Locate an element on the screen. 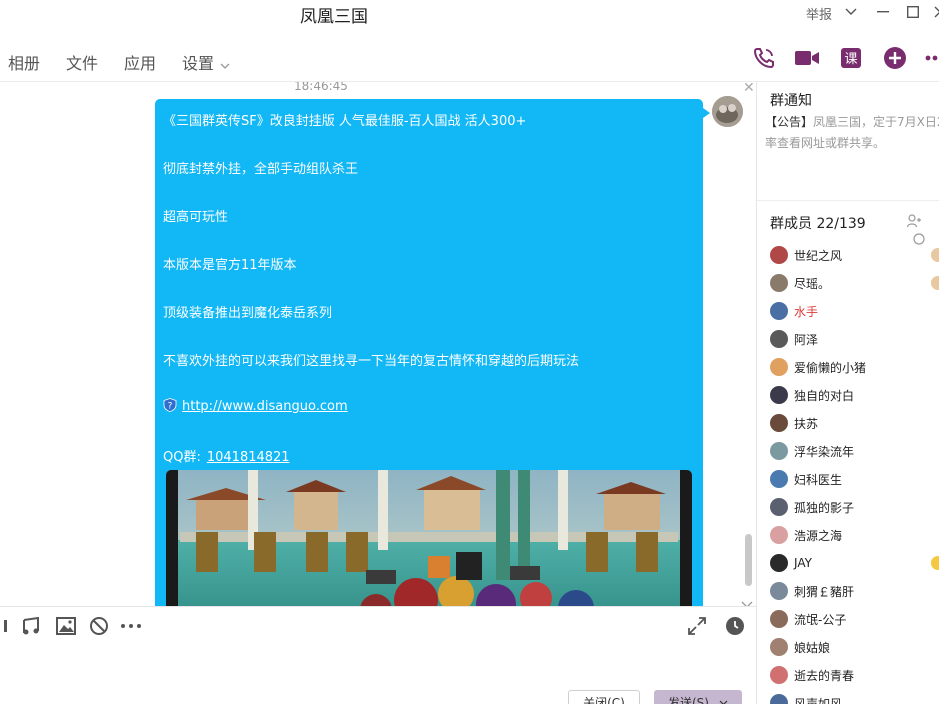 Image resolution: width=939 pixels, height=704 pixels. notice-text: 【公告】凤凰三国，定于7月X日20:30正式内测，王爆率查看网址或群共享。 is located at coordinates (852, 133).